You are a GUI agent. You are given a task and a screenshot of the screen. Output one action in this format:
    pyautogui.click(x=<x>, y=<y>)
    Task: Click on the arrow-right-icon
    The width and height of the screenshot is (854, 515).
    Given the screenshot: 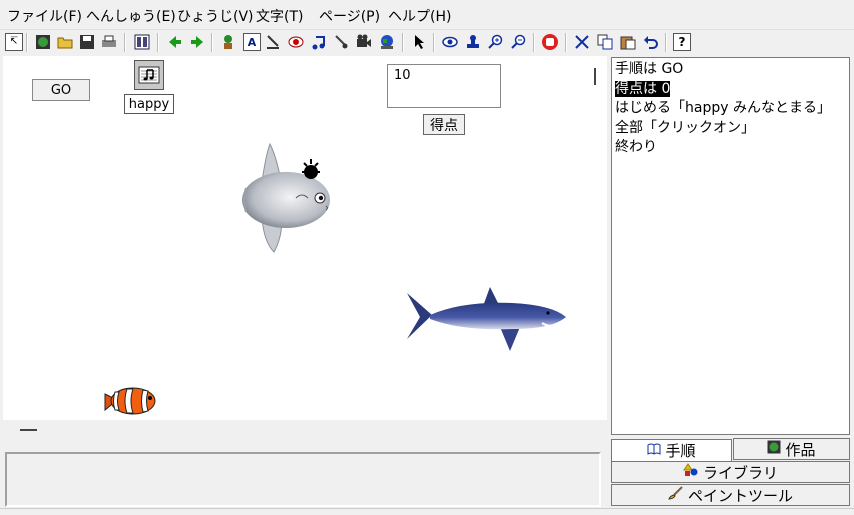 What is the action you would take?
    pyautogui.click(x=197, y=42)
    